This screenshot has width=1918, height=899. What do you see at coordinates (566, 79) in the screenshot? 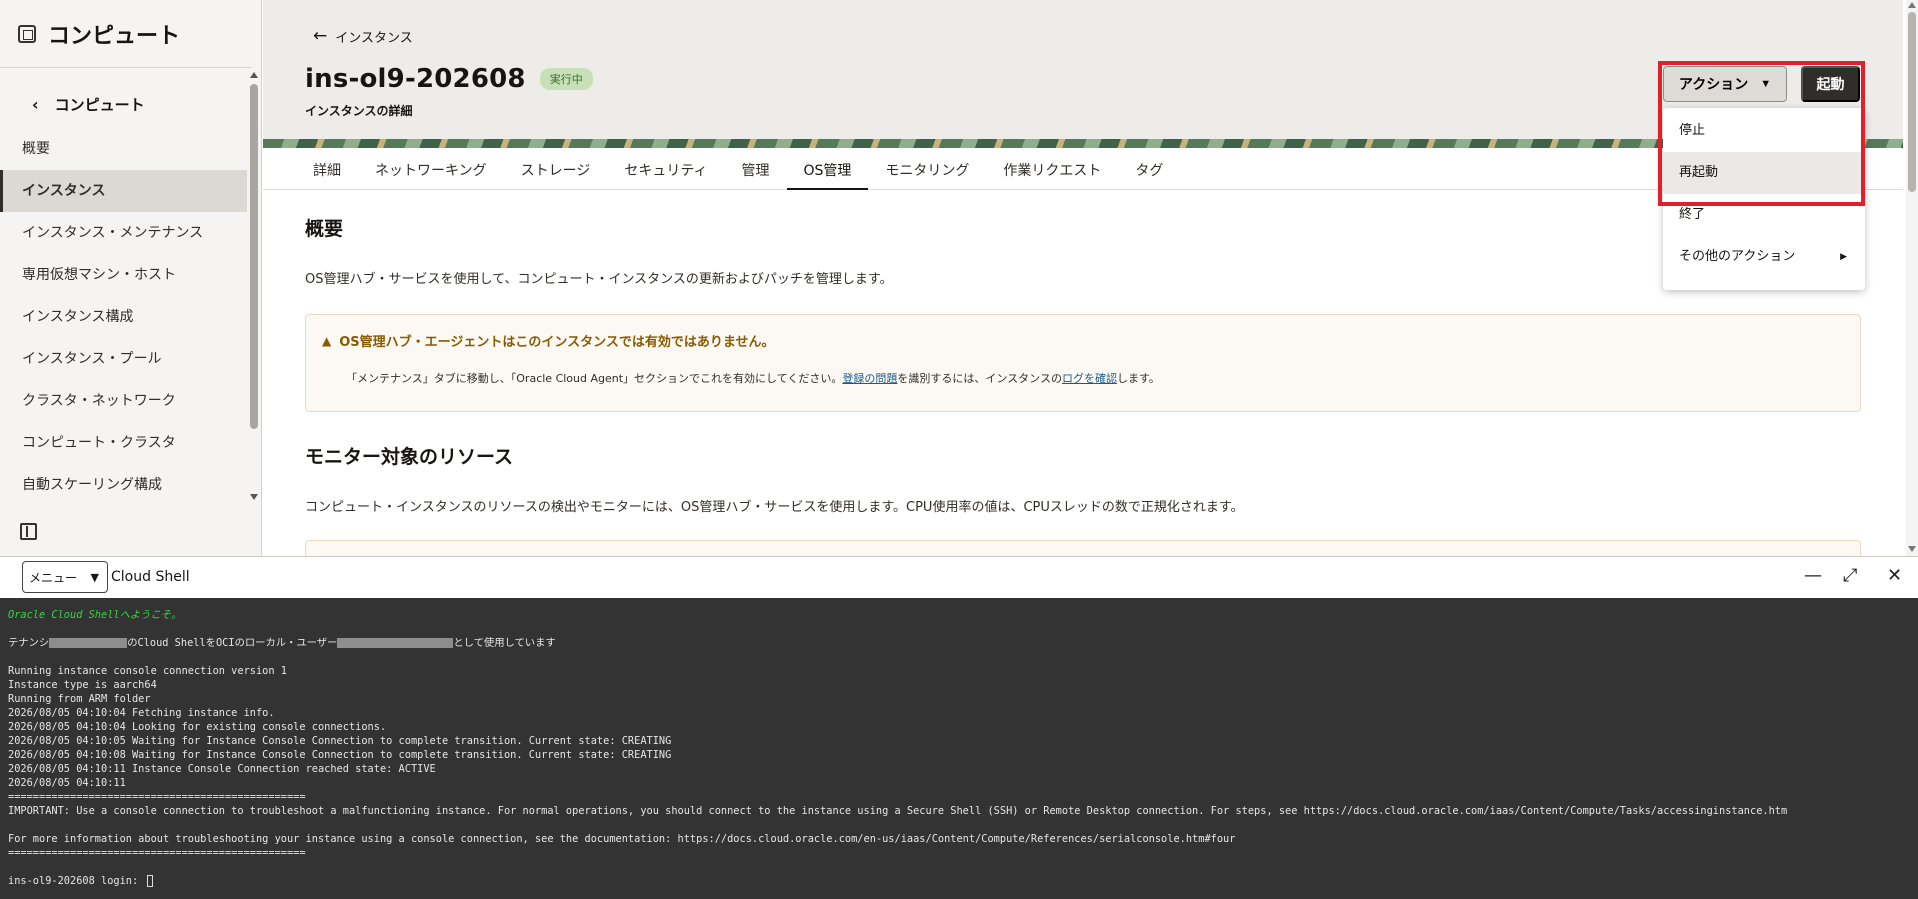
I see `status-badge: 実行中` at bounding box center [566, 79].